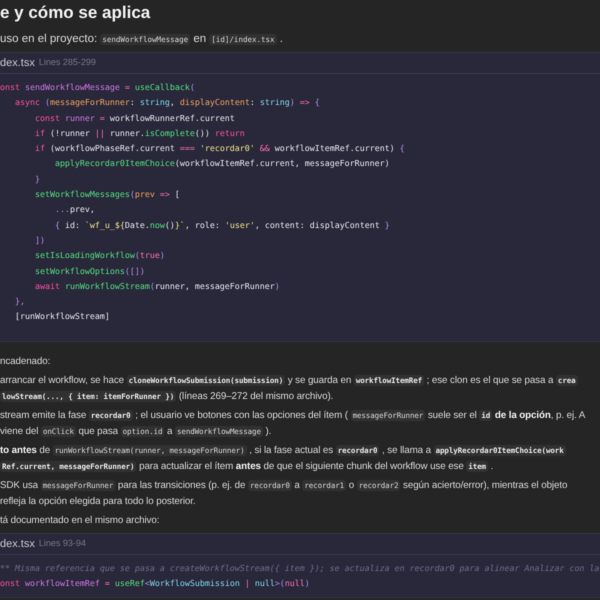  I want to click on code-line: setWorkflowMessages(prev => [, so click(107, 195).